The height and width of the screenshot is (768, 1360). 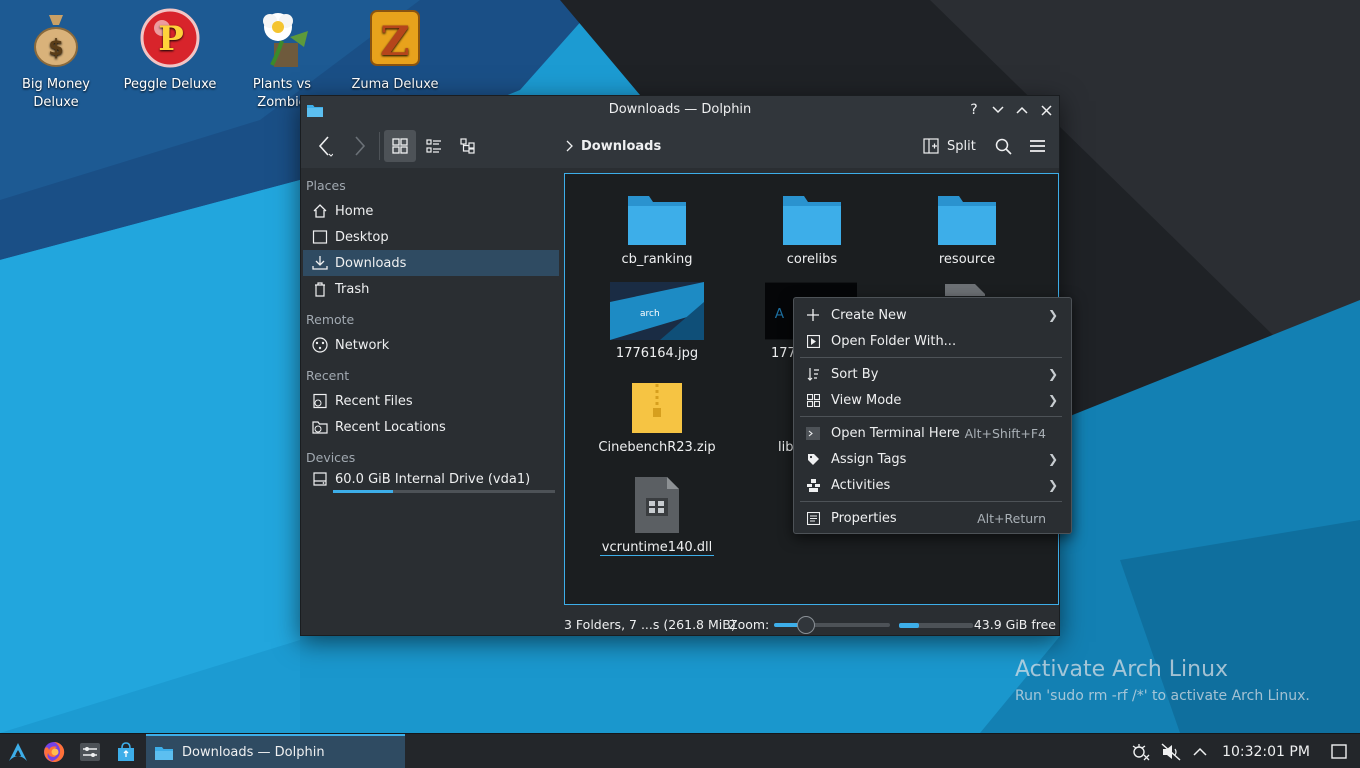 I want to click on split-button: Split, so click(x=949, y=146).